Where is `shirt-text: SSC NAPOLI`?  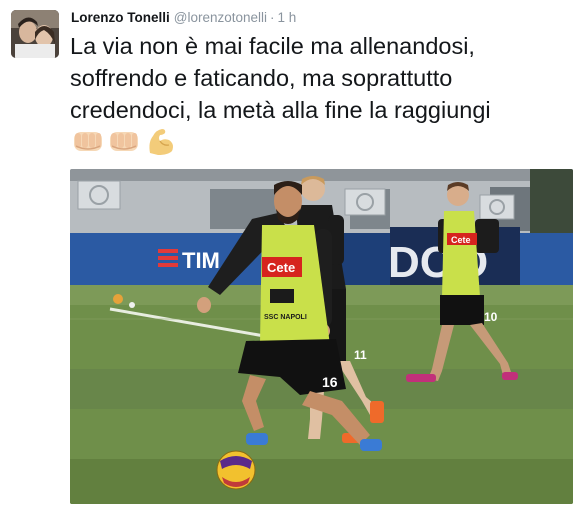 shirt-text: SSC NAPOLI is located at coordinates (285, 317).